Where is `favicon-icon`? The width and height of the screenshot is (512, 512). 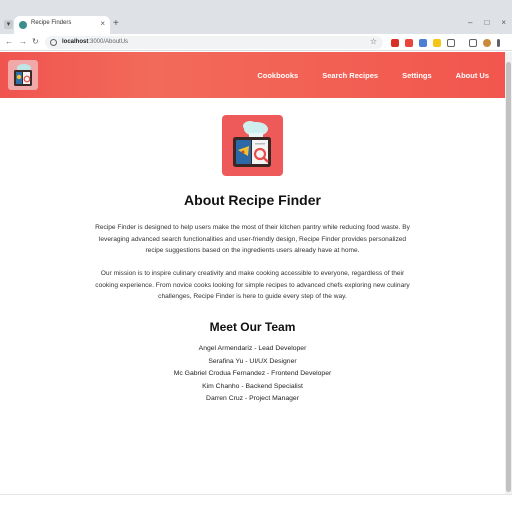 favicon-icon is located at coordinates (23, 25).